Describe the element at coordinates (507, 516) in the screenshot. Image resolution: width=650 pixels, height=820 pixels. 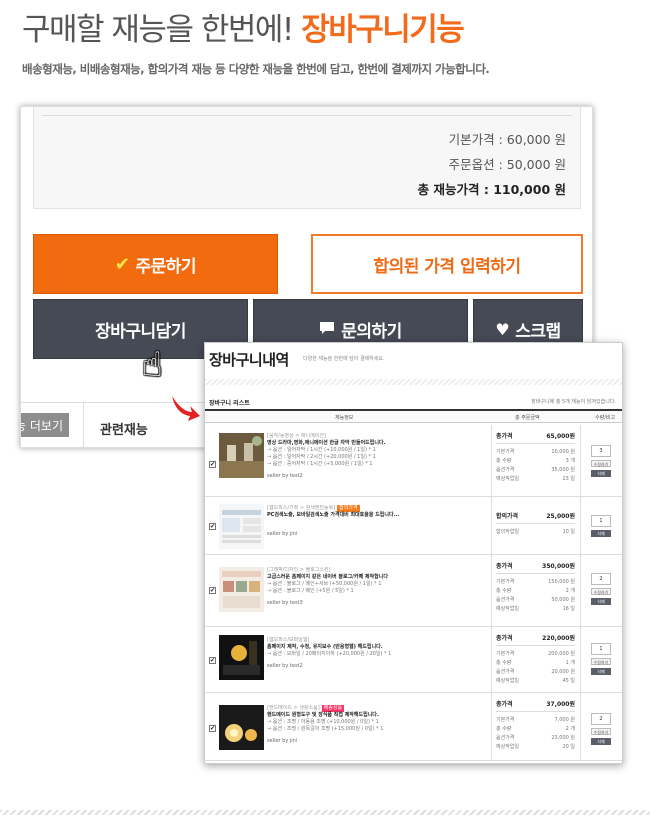
I see `price-label: 합의가격` at that location.